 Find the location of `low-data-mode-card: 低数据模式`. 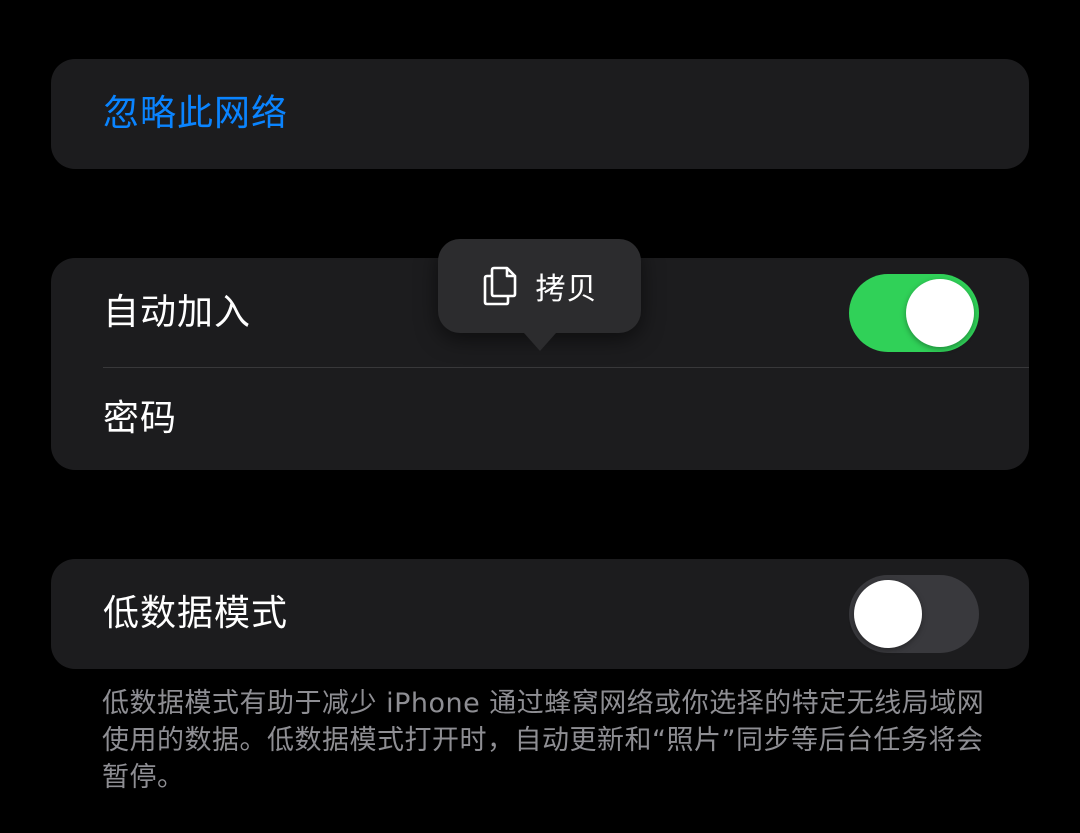

low-data-mode-card: 低数据模式 is located at coordinates (540, 614).